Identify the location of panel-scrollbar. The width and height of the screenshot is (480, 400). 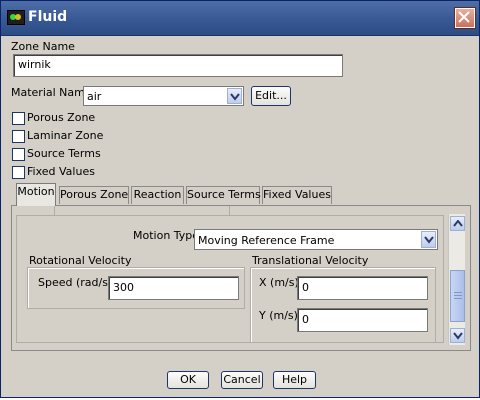
(456, 279).